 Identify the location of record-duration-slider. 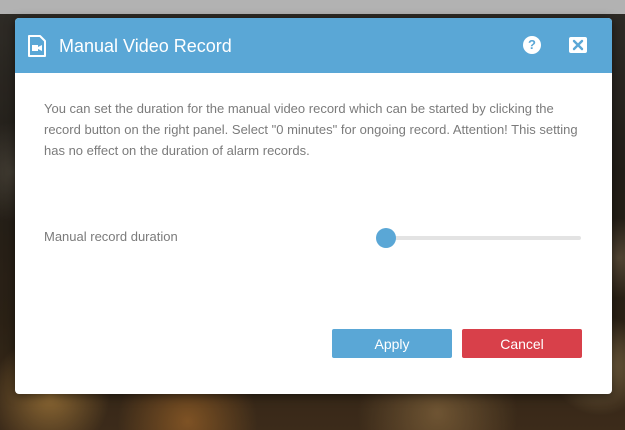
(479, 238).